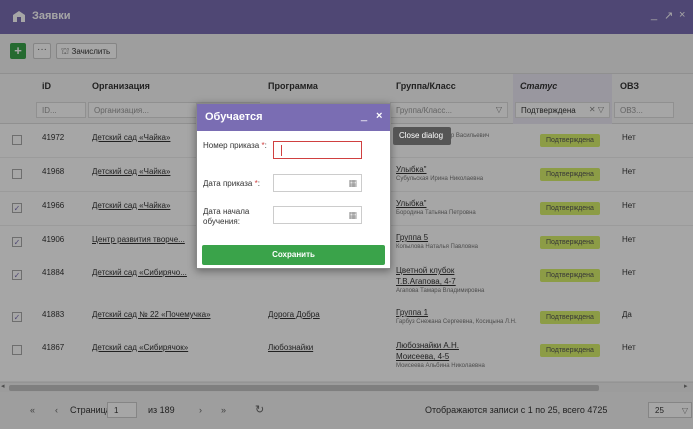  What do you see at coordinates (231, 183) in the screenshot?
I see `order-date-label: Дата приказа *:` at bounding box center [231, 183].